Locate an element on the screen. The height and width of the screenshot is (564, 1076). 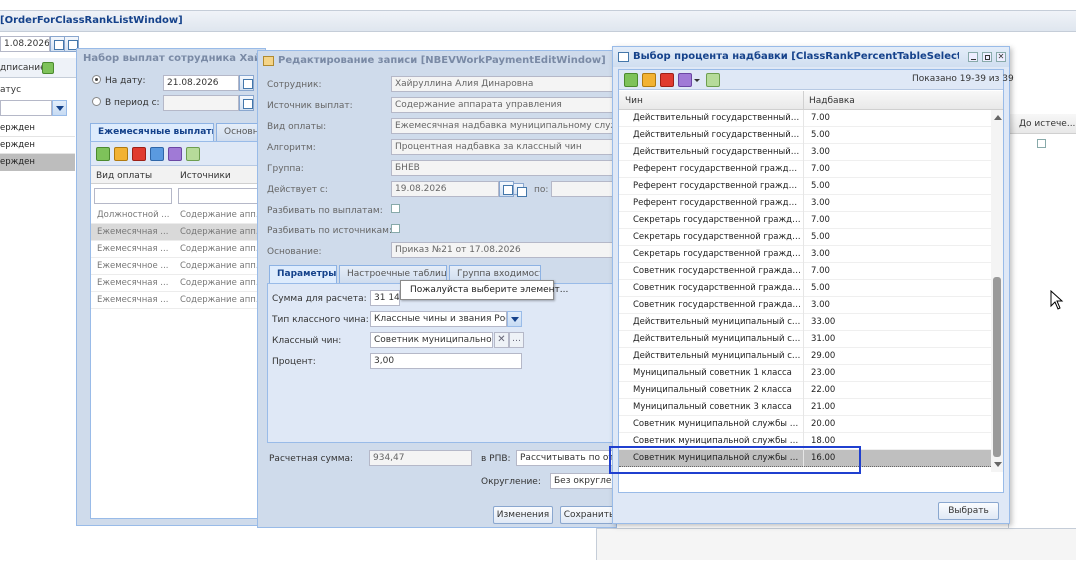
close-icon: ✕ is located at coordinates (1001, 57).